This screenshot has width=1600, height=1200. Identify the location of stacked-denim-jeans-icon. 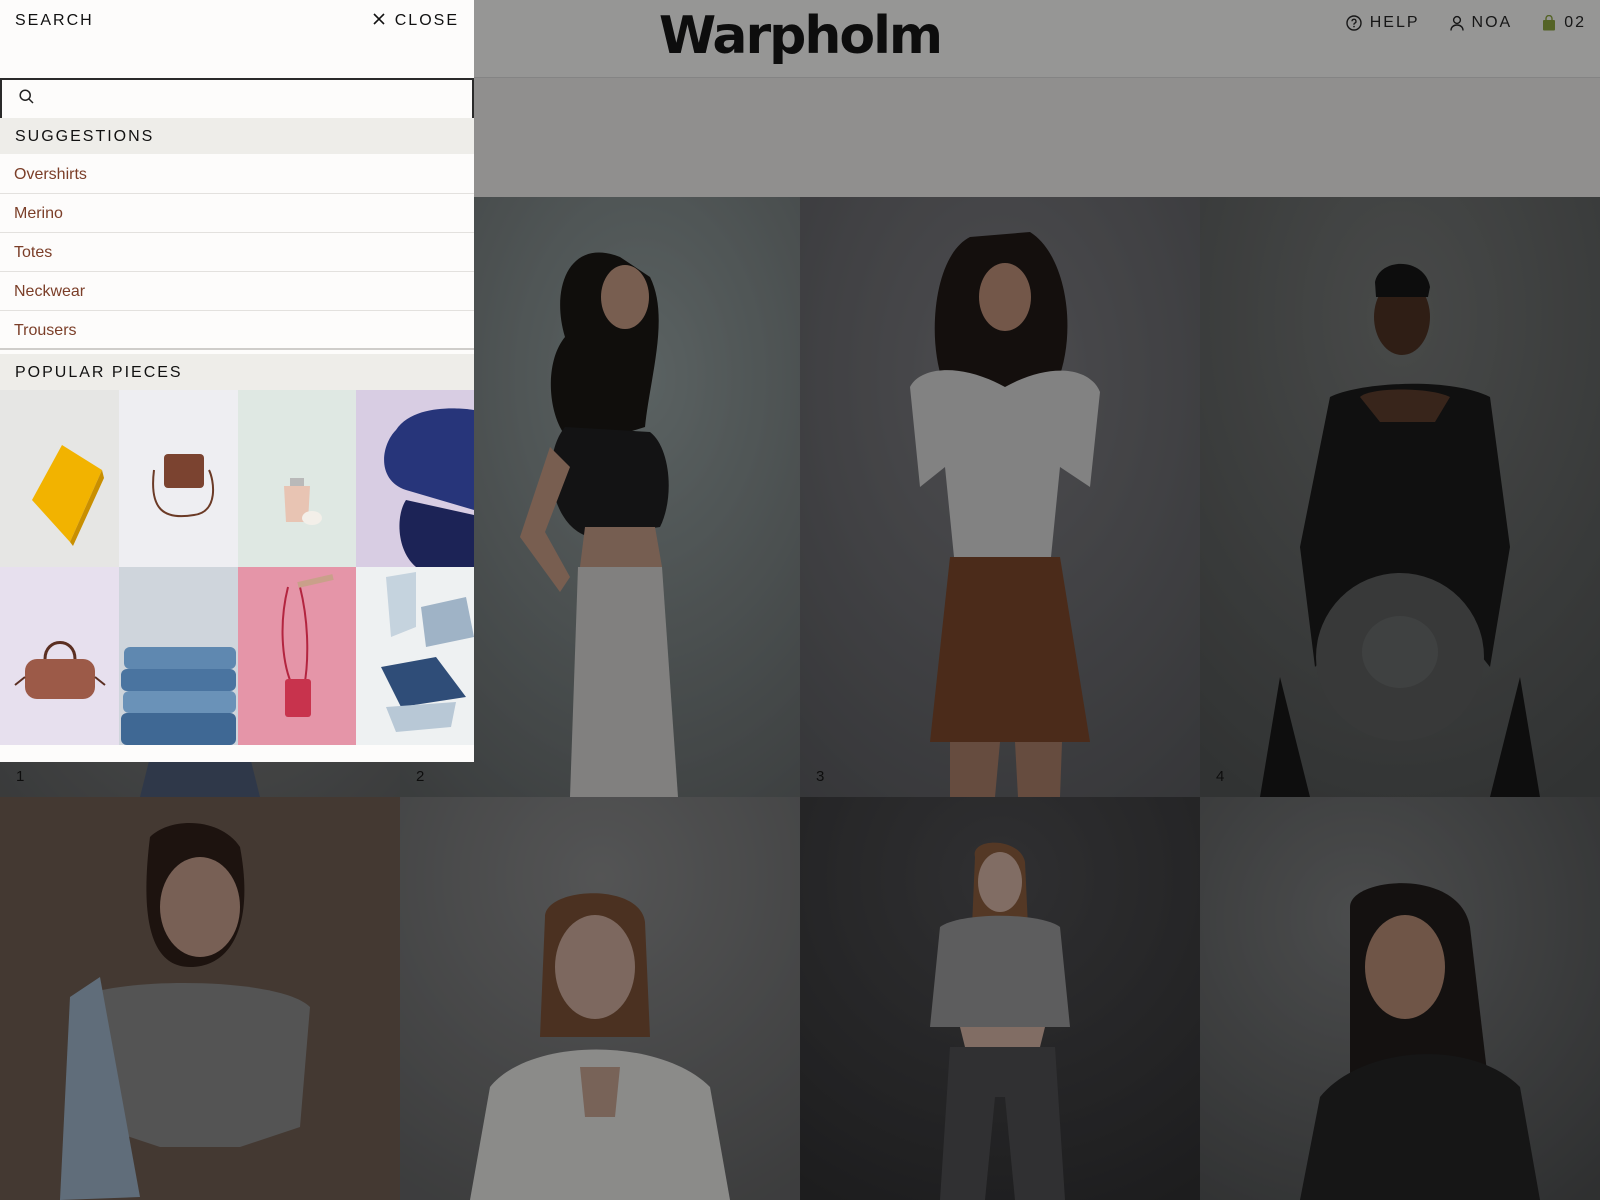
(178, 656).